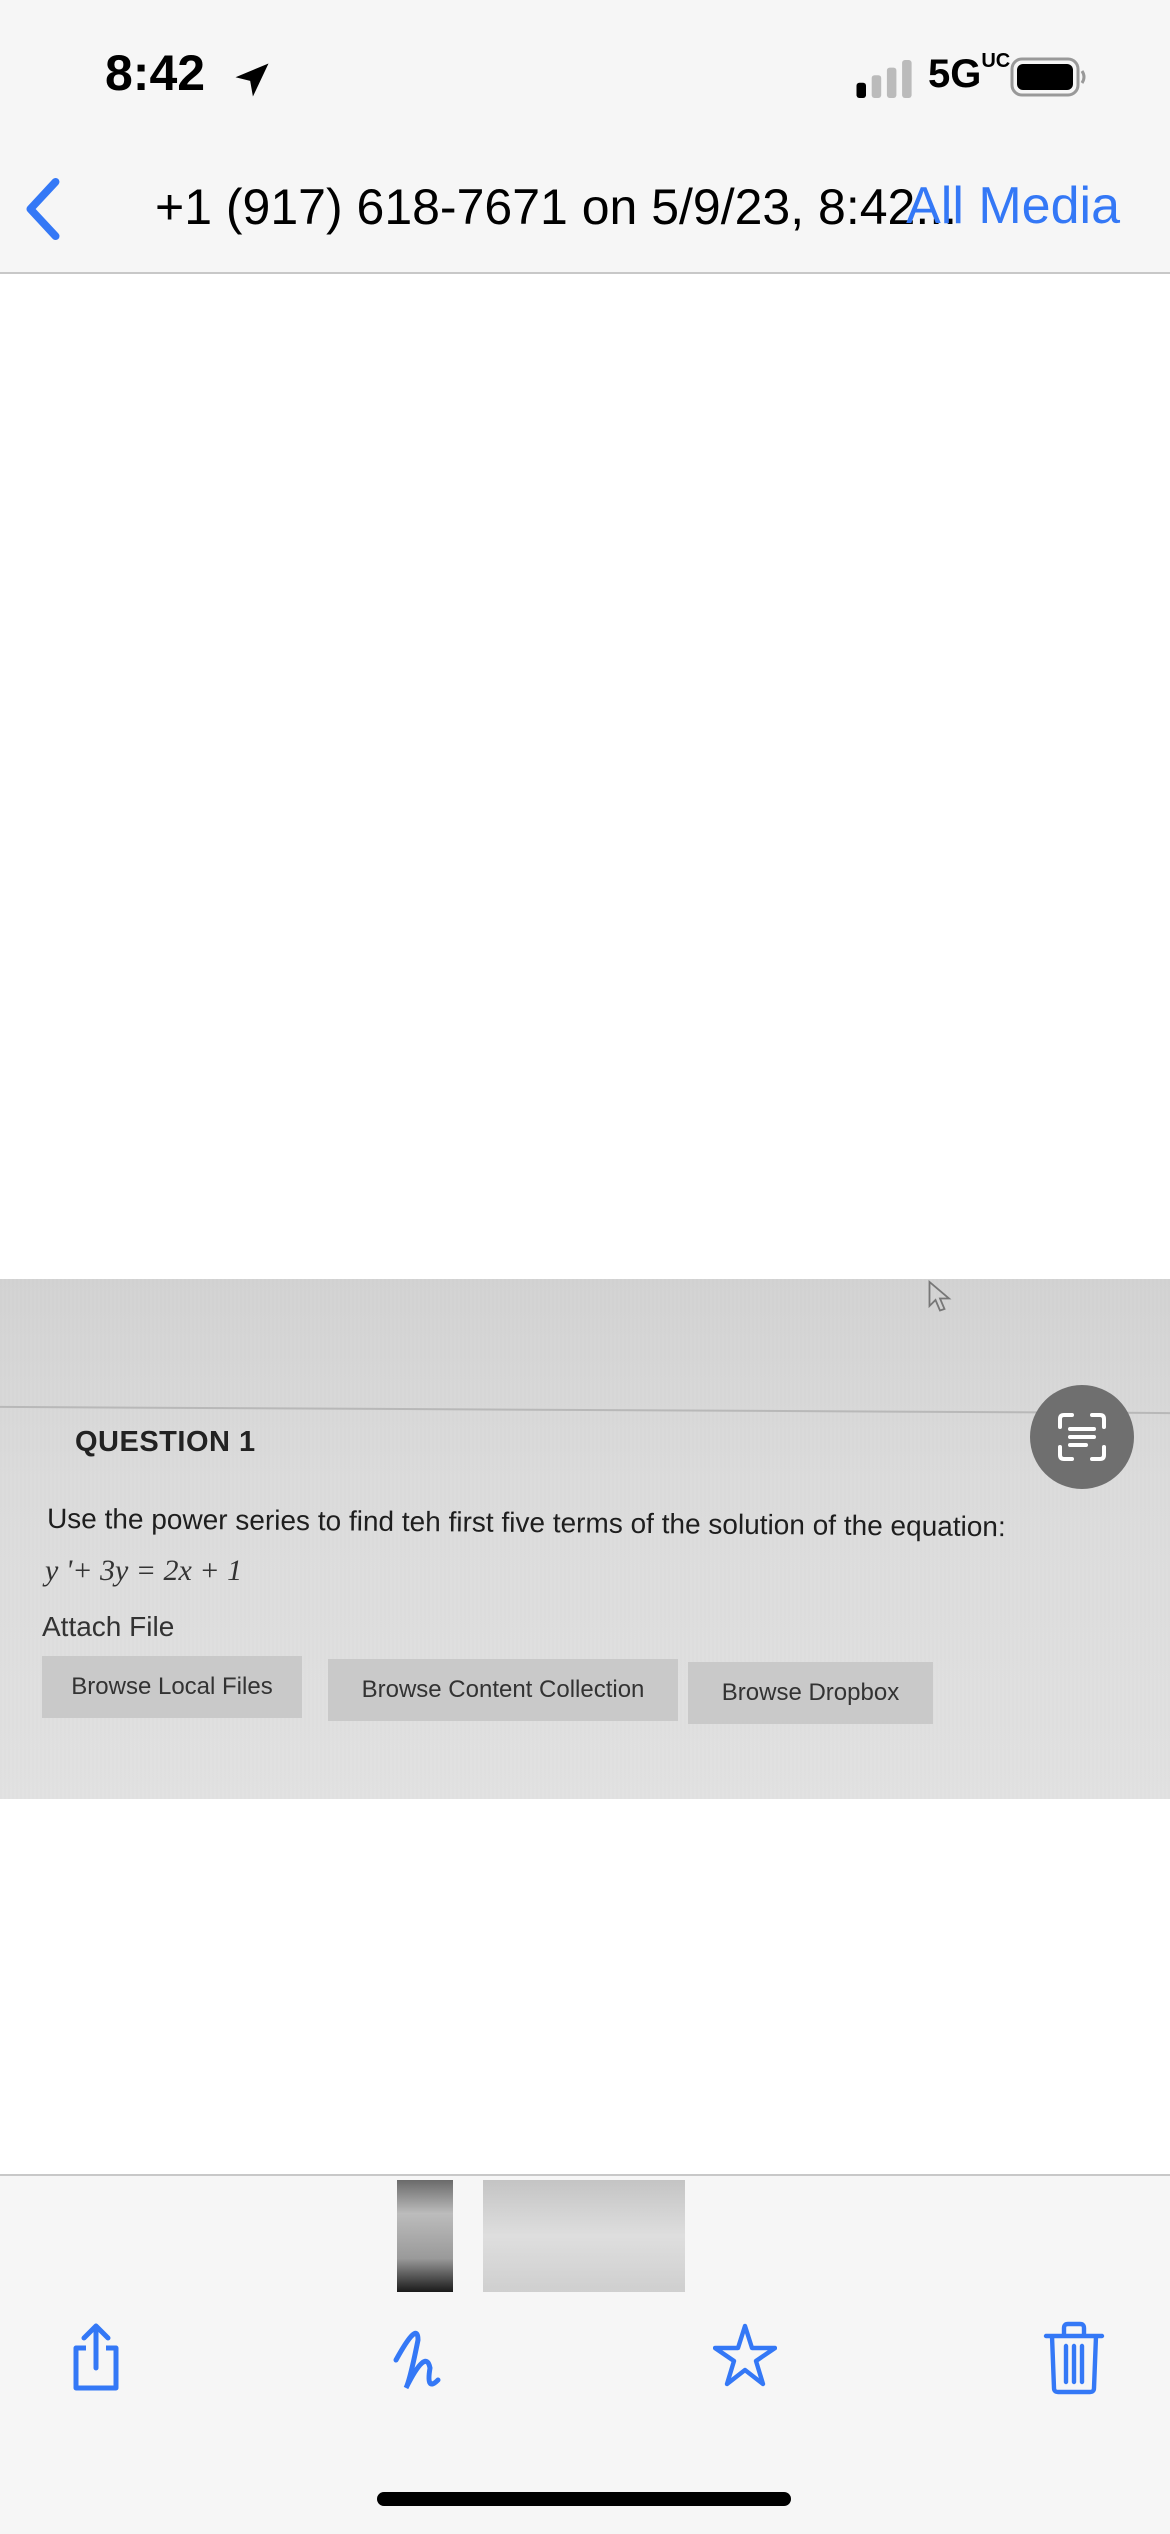 Image resolution: width=1170 pixels, height=2534 pixels. I want to click on live-text-button, so click(1082, 1437).